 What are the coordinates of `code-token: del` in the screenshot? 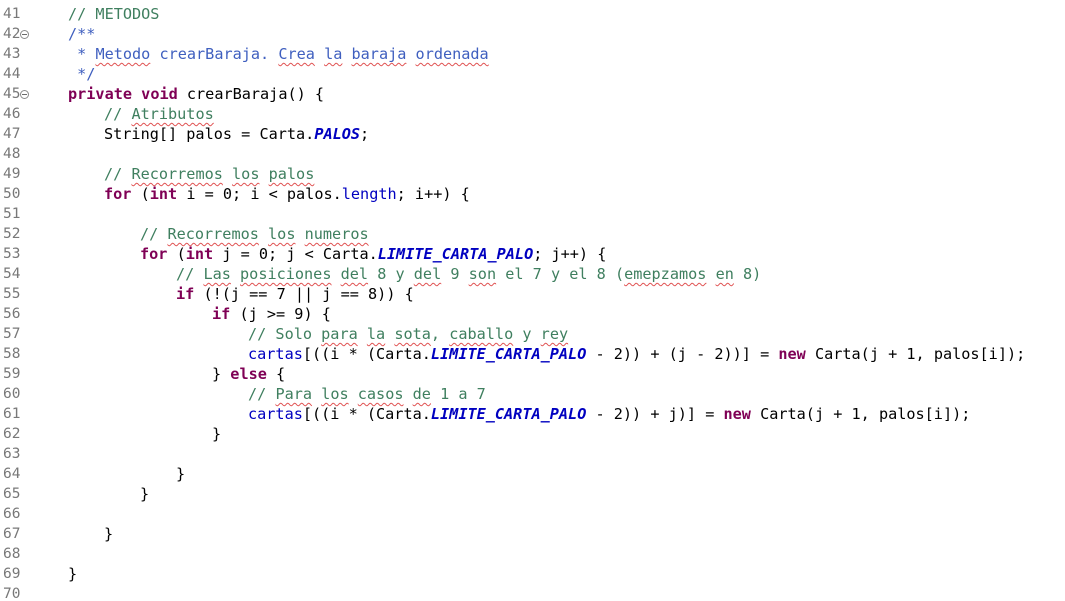 It's located at (354, 274).